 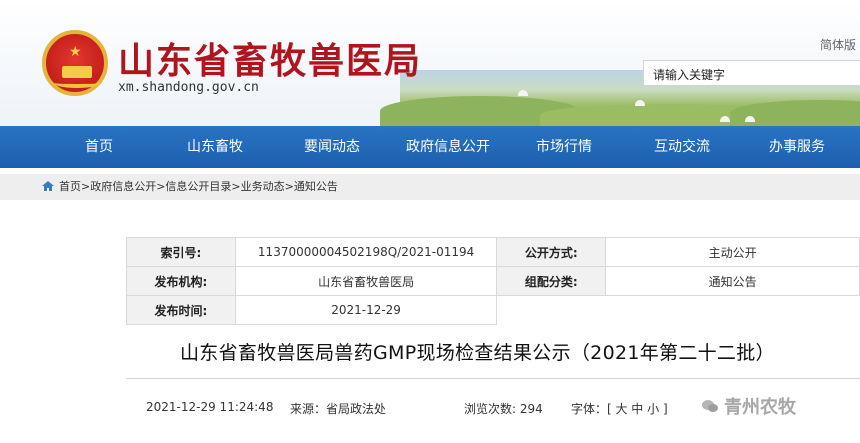 What do you see at coordinates (215, 147) in the screenshot?
I see `nav-item-shandong-xumu: 山东畜牧` at bounding box center [215, 147].